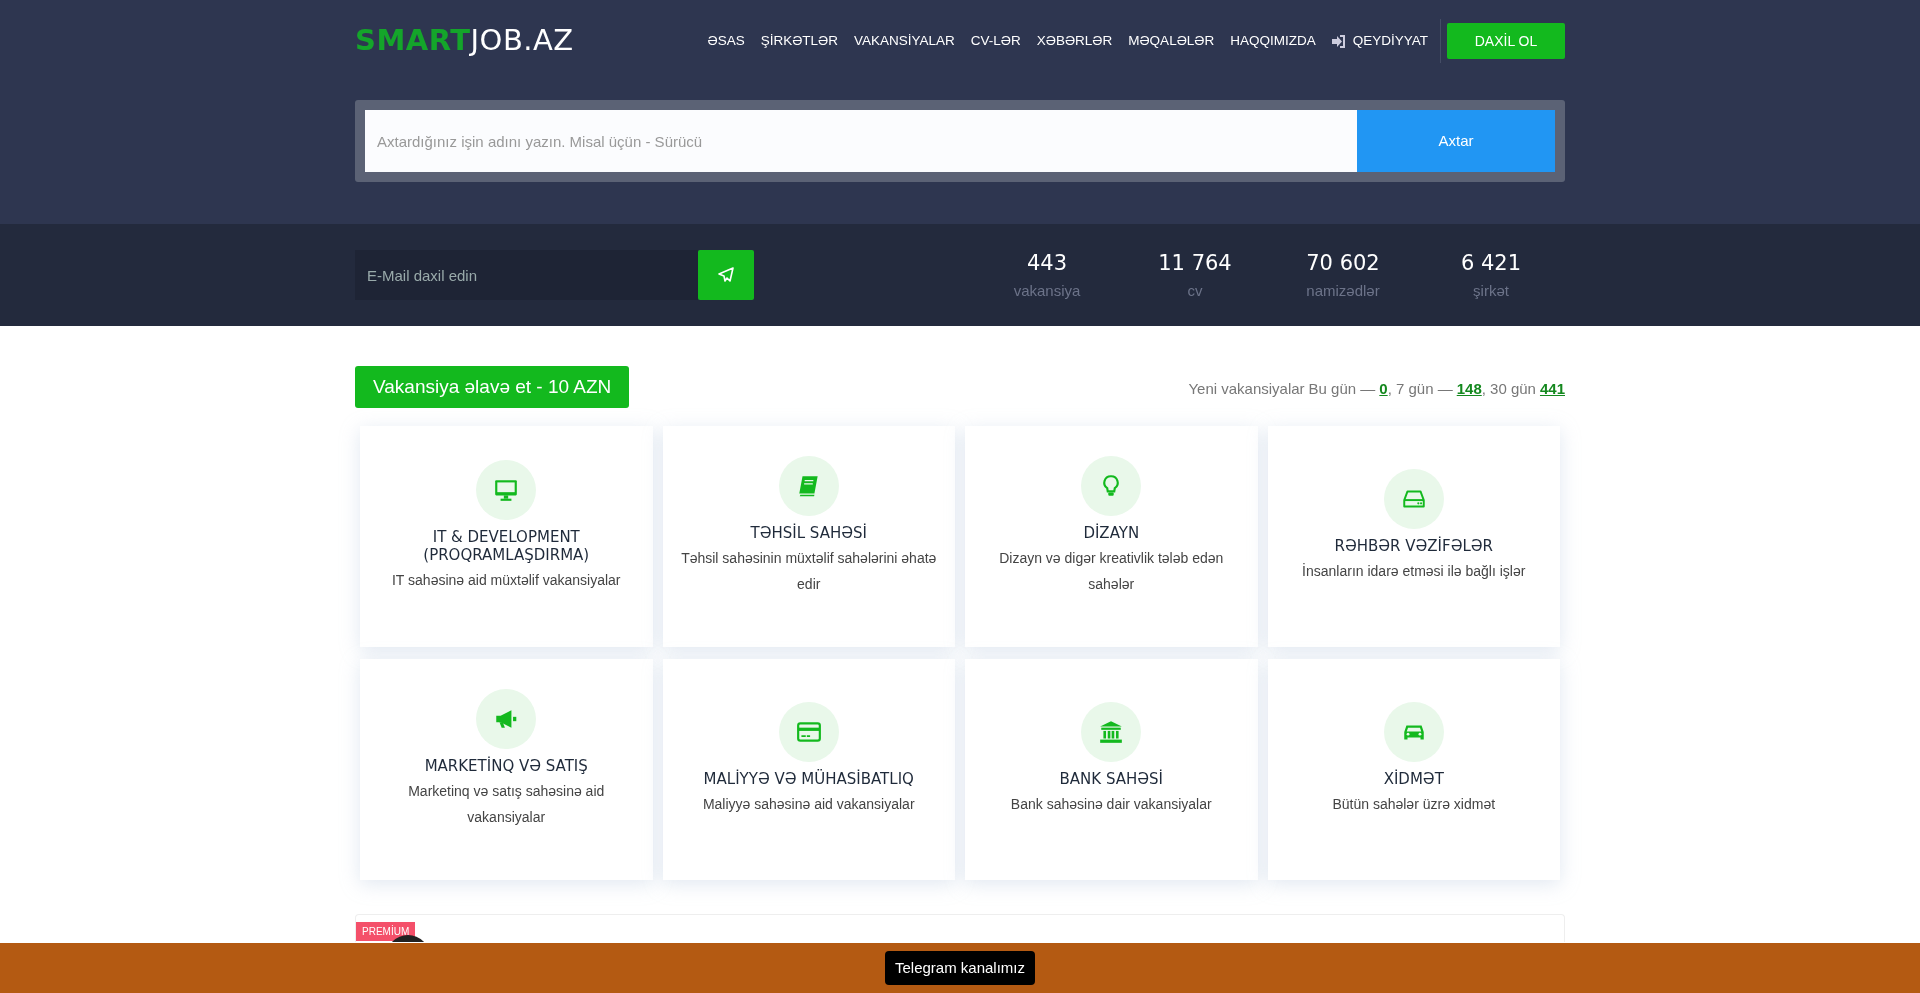  Describe the element at coordinates (1414, 545) in the screenshot. I see `category-title: RƏHBƏR VƏZİFƏLƏR` at that location.